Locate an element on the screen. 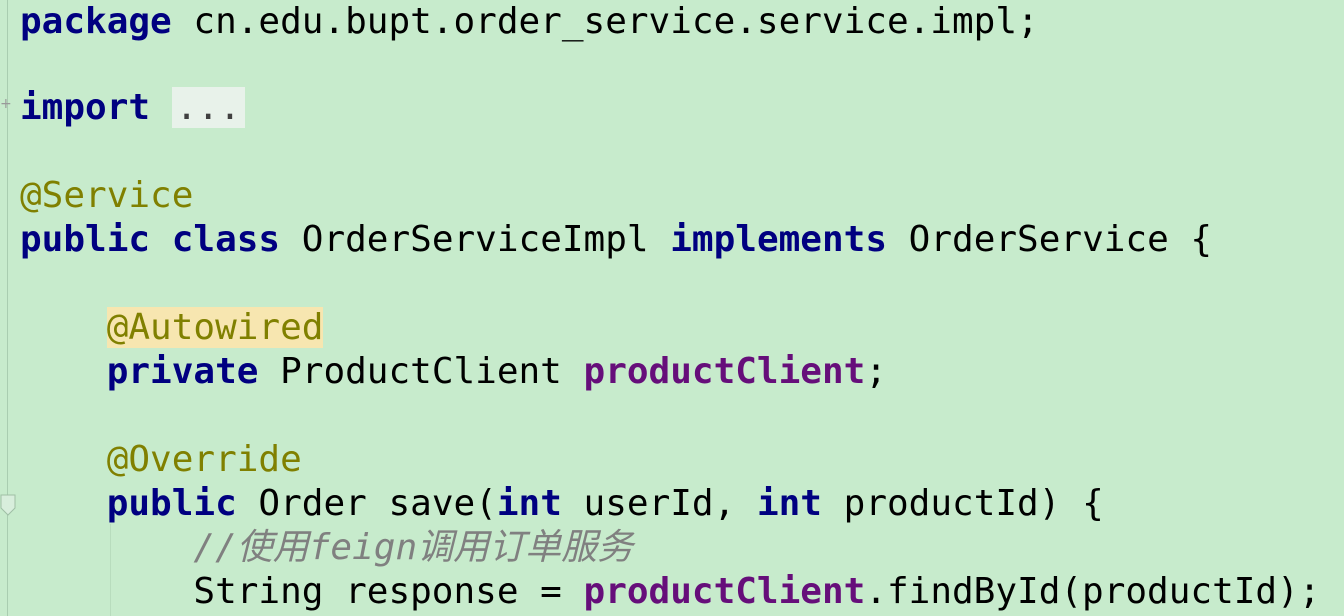 The image size is (1344, 616). statement-prefix: String response = is located at coordinates (388, 591).